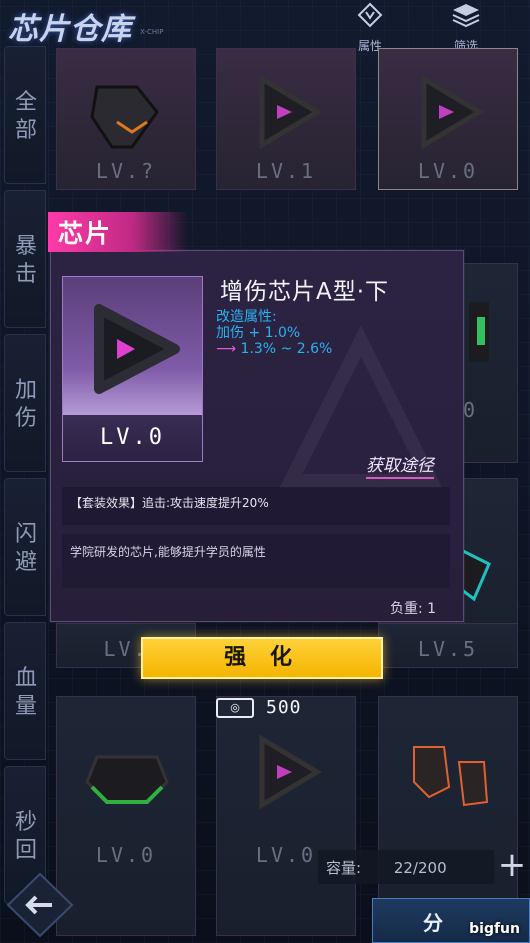 The width and height of the screenshot is (530, 943). I want to click on filter-icon, so click(466, 18).